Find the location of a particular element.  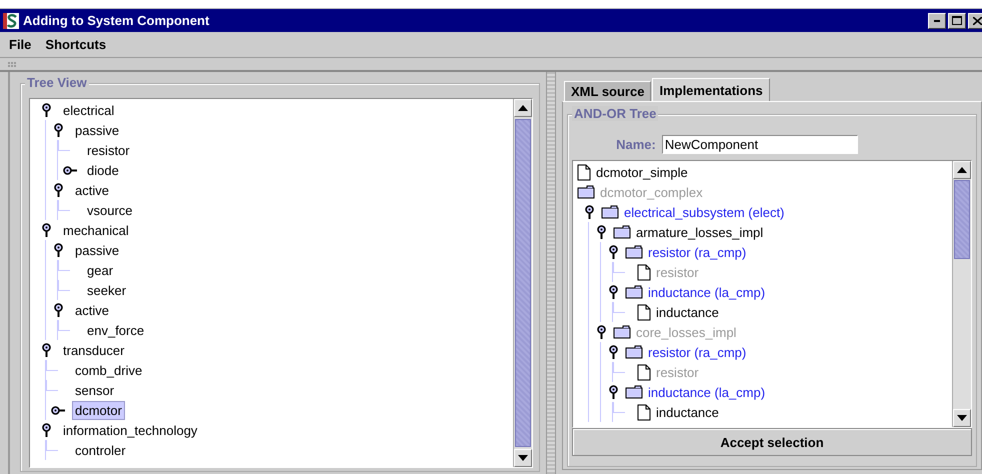

tree-item: mechanical is located at coordinates (96, 230).